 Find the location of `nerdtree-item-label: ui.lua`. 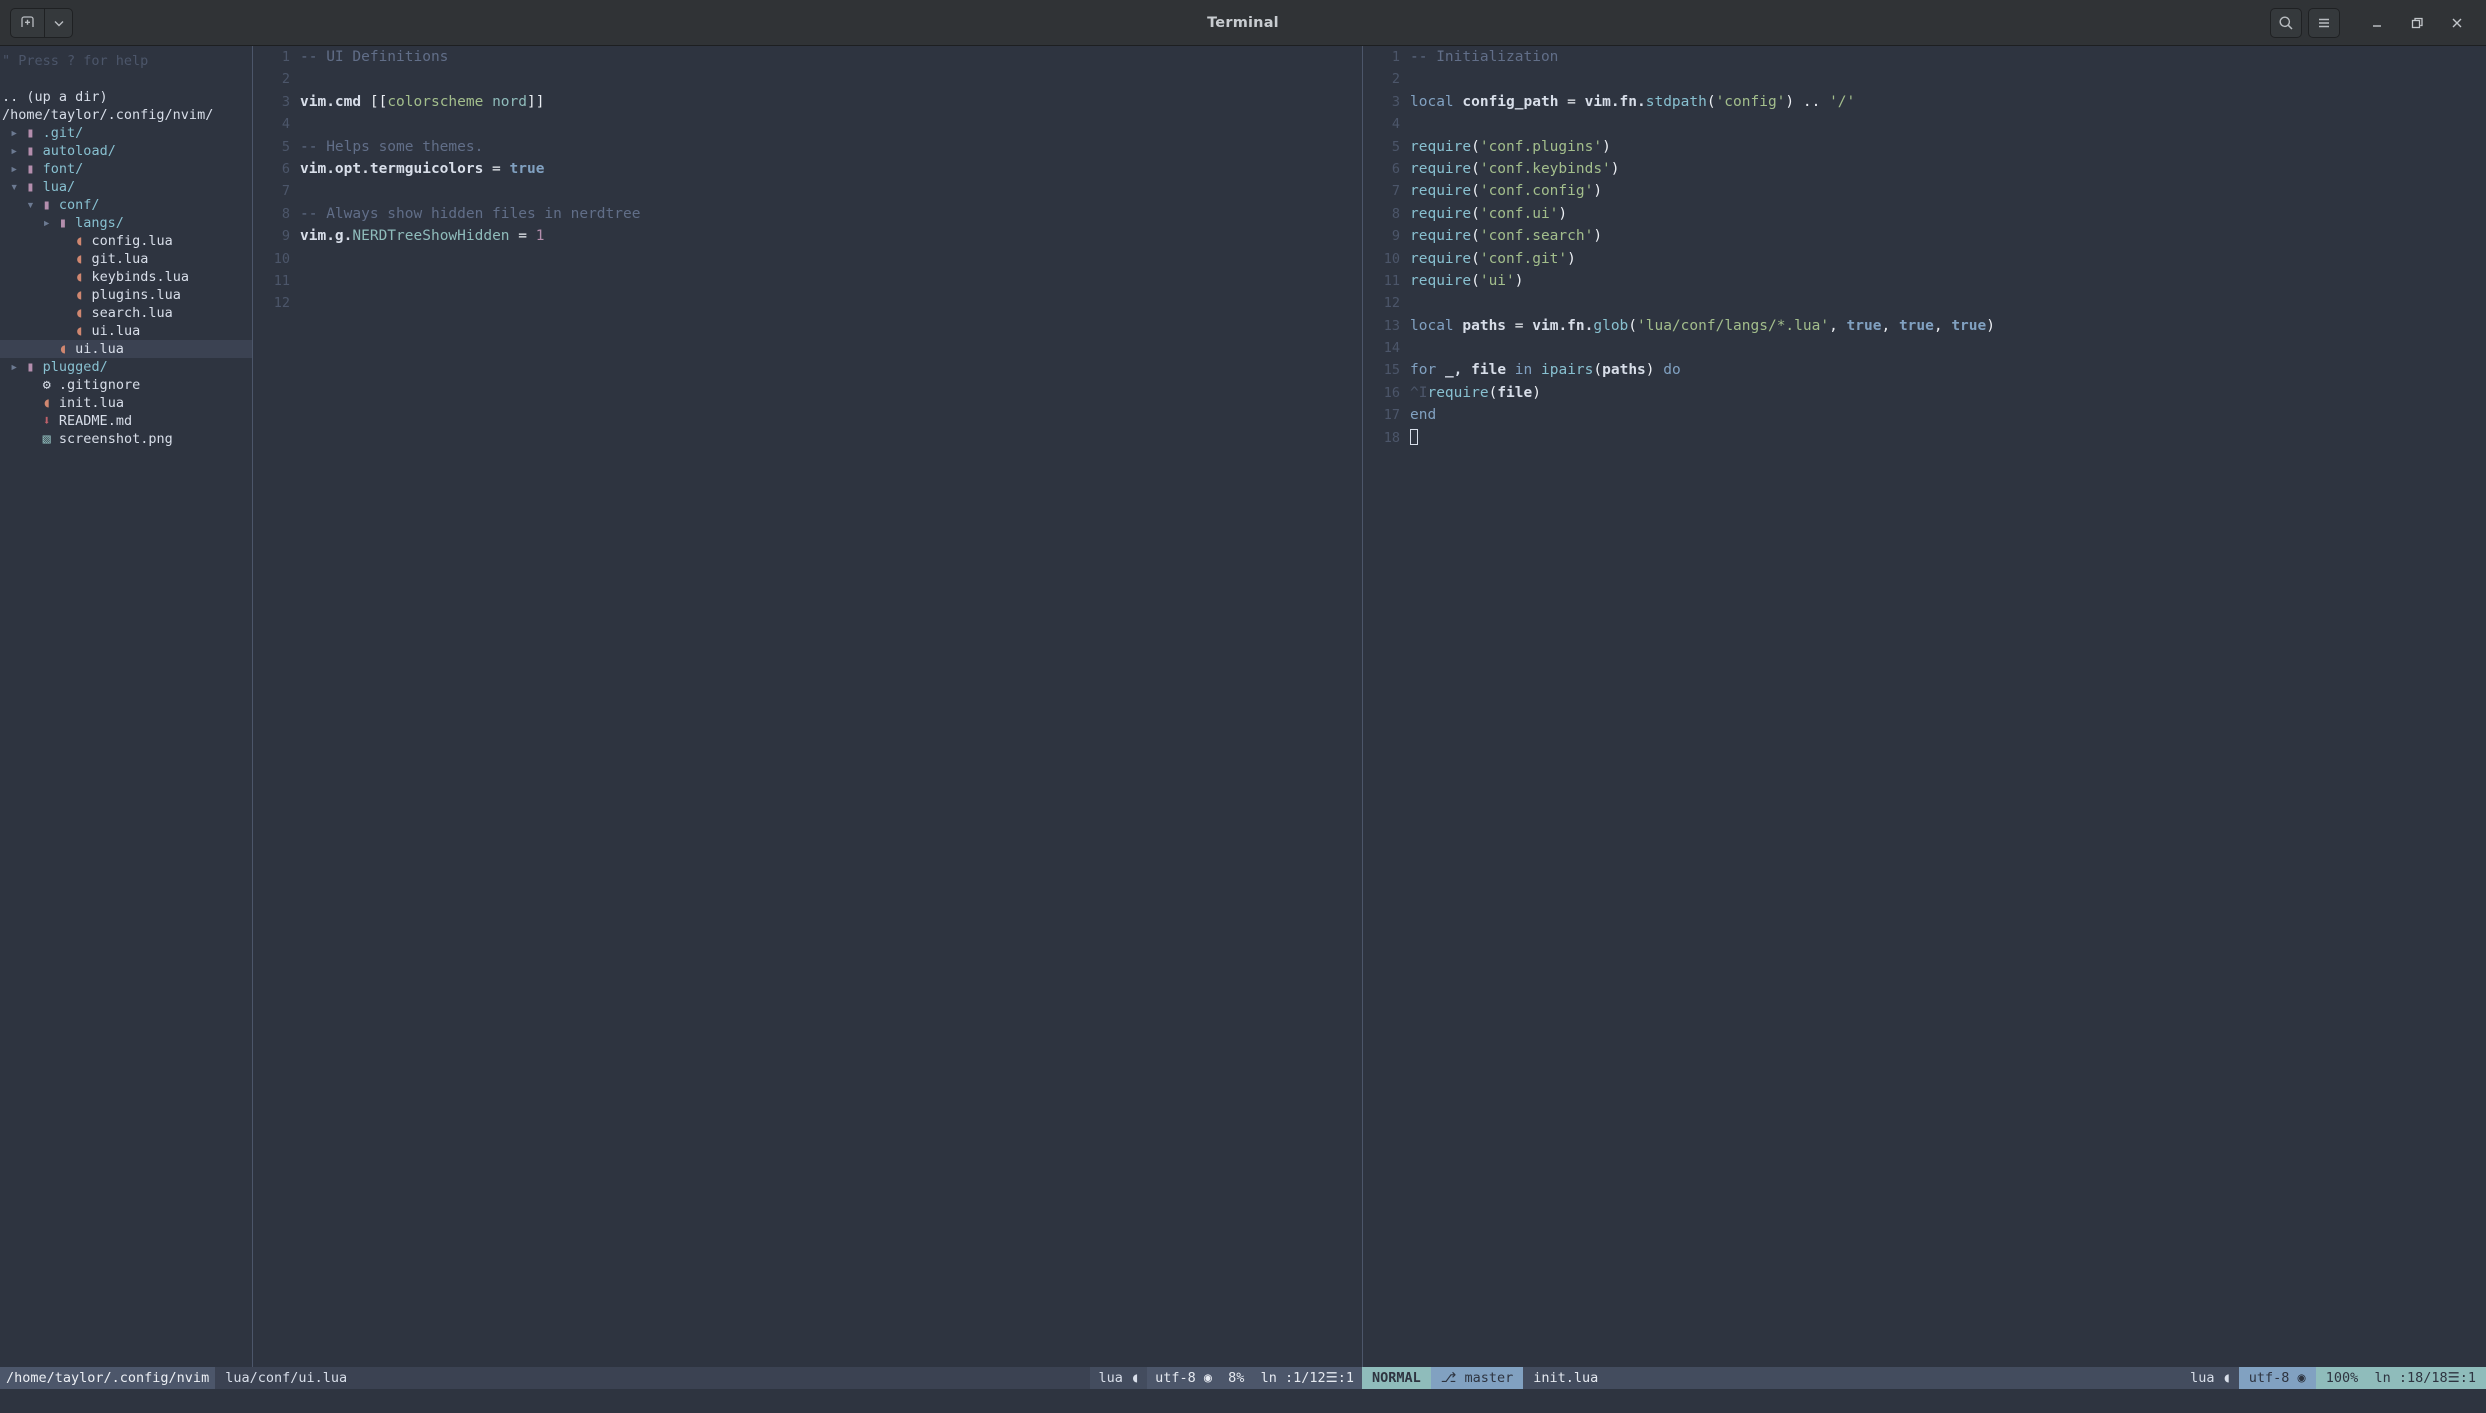

nerdtree-item-label: ui.lua is located at coordinates (99, 349).